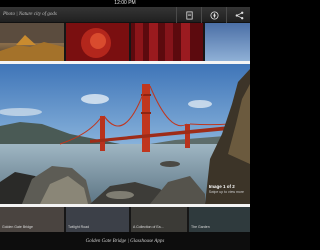 The width and height of the screenshot is (320, 250). I want to click on thumbnail-desert, so click(32, 42).